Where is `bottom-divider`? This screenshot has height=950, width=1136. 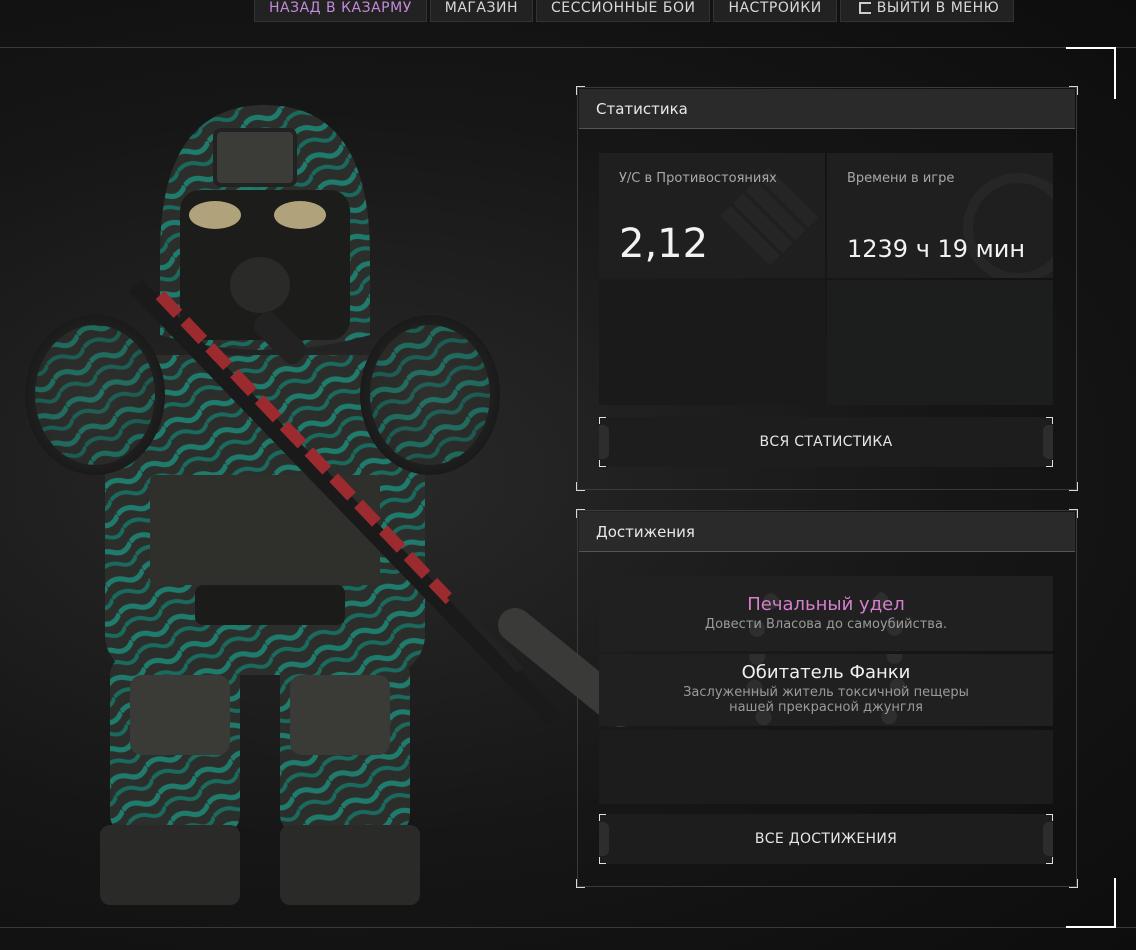 bottom-divider is located at coordinates (568, 927).